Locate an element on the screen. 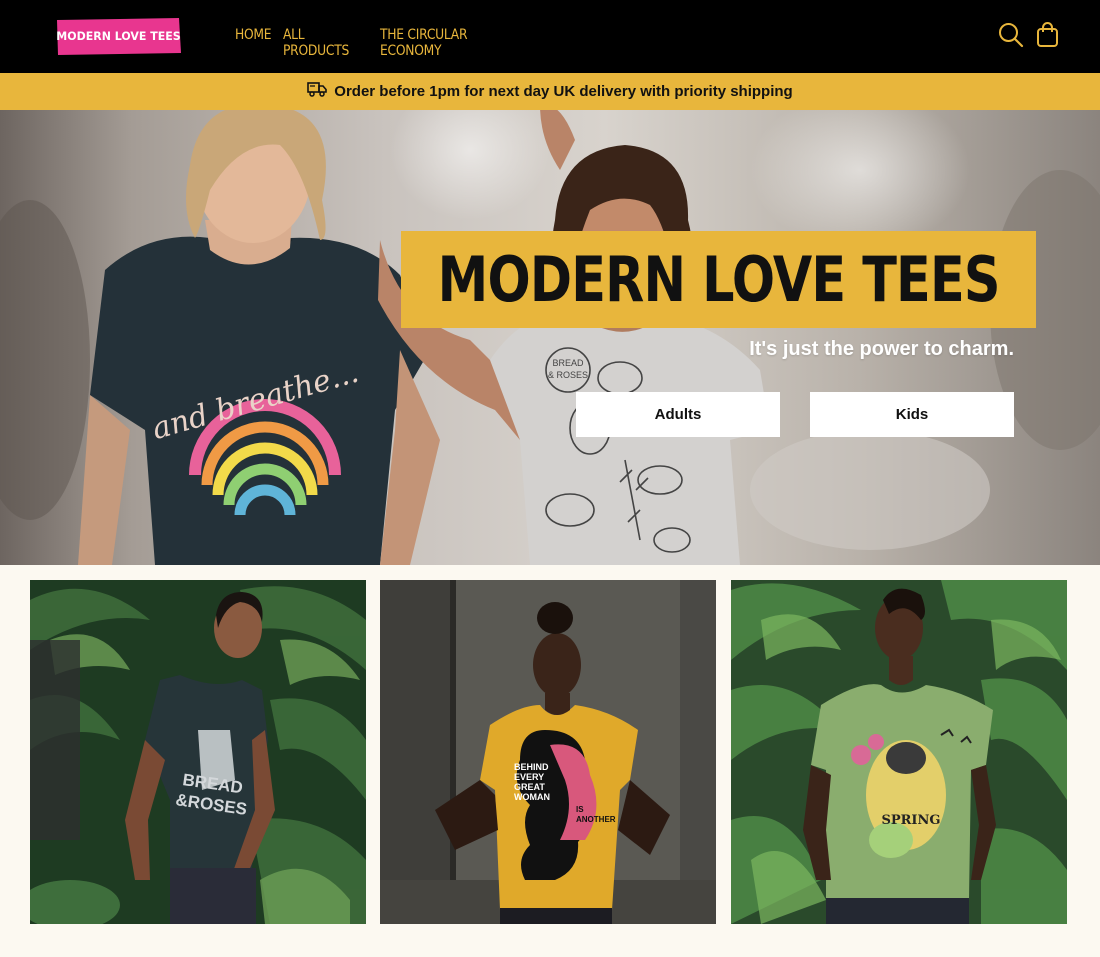 This screenshot has width=1100, height=957. tile-shirt-print-2b: EVERY is located at coordinates (529, 777).